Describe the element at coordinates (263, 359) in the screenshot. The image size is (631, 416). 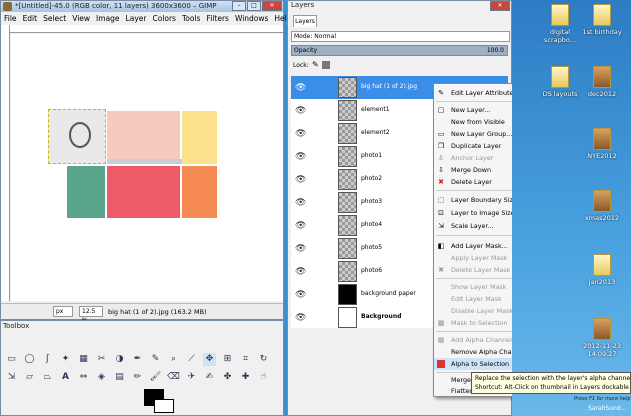
I see `rotate-tool-icon: ↻` at that location.